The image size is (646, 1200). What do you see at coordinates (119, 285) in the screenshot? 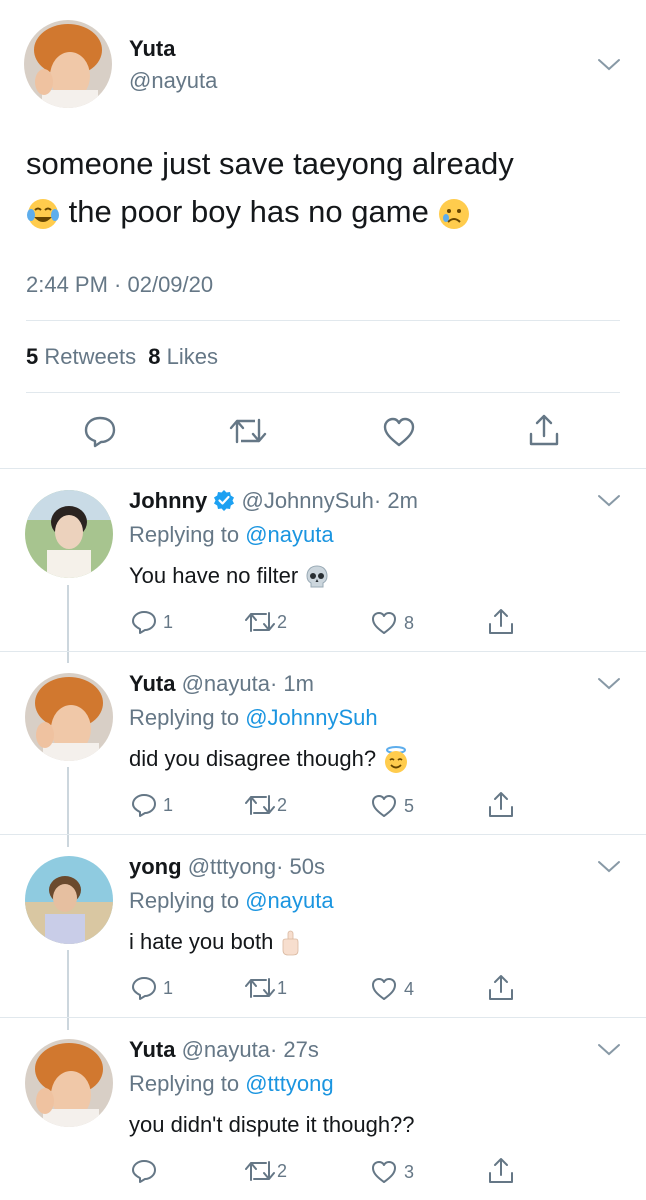
I see `tweet-timestamp: 2:44 PM · 02/09/20` at bounding box center [119, 285].